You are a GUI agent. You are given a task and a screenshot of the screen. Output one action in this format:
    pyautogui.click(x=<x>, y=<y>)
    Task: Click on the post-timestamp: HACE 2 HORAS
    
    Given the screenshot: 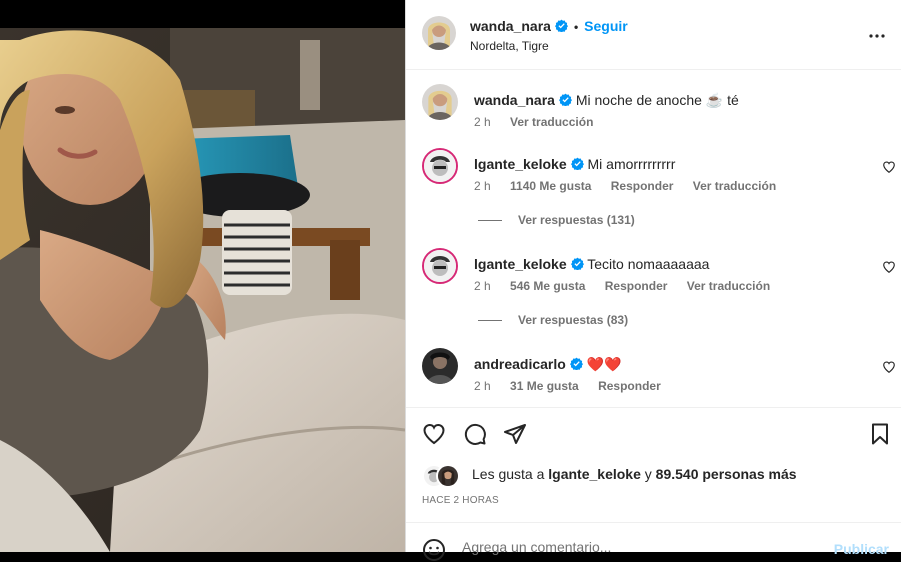 What is the action you would take?
    pyautogui.click(x=460, y=500)
    